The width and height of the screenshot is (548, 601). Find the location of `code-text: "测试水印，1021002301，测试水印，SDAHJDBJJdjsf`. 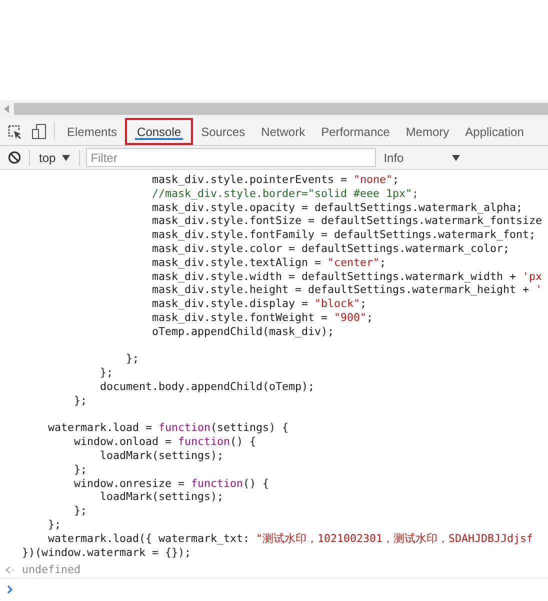

code-text: "测试水印，1021002301，测试水印，SDAHJDBJJdjsf is located at coordinates (395, 538).